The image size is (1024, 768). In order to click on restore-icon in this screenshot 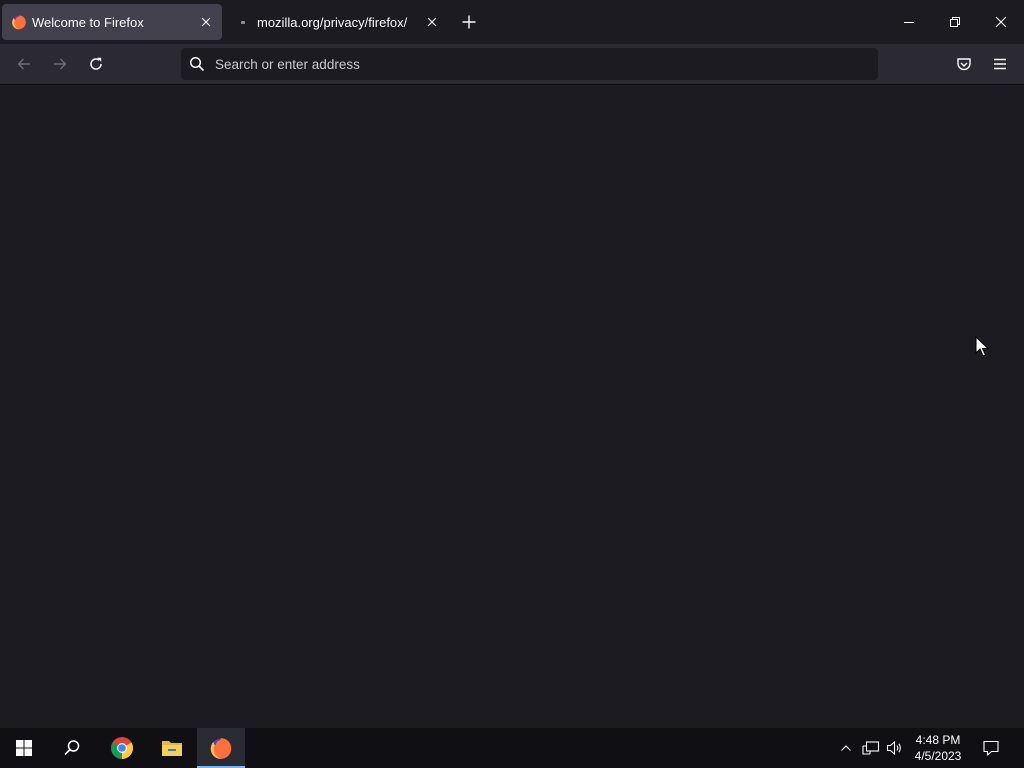, I will do `click(955, 22)`.